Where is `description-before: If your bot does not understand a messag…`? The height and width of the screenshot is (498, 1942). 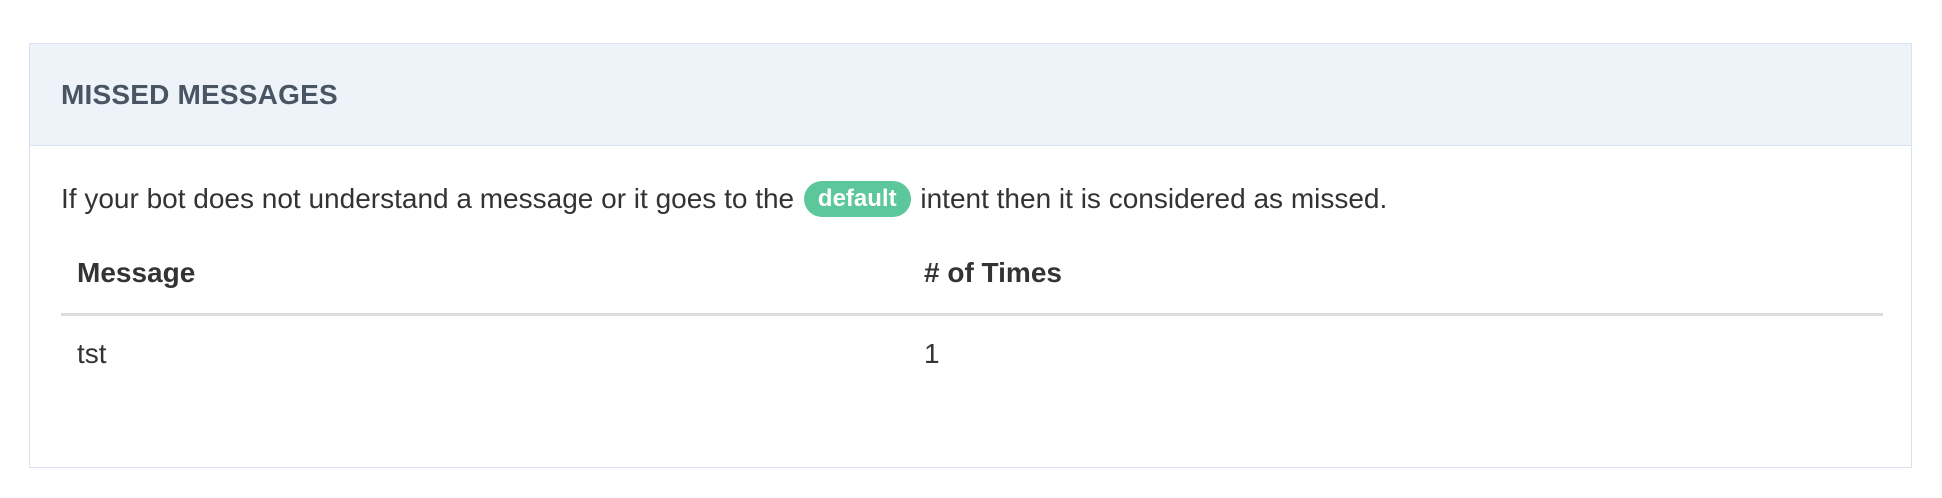
description-before: If your bot does not understand a messag… is located at coordinates (428, 198).